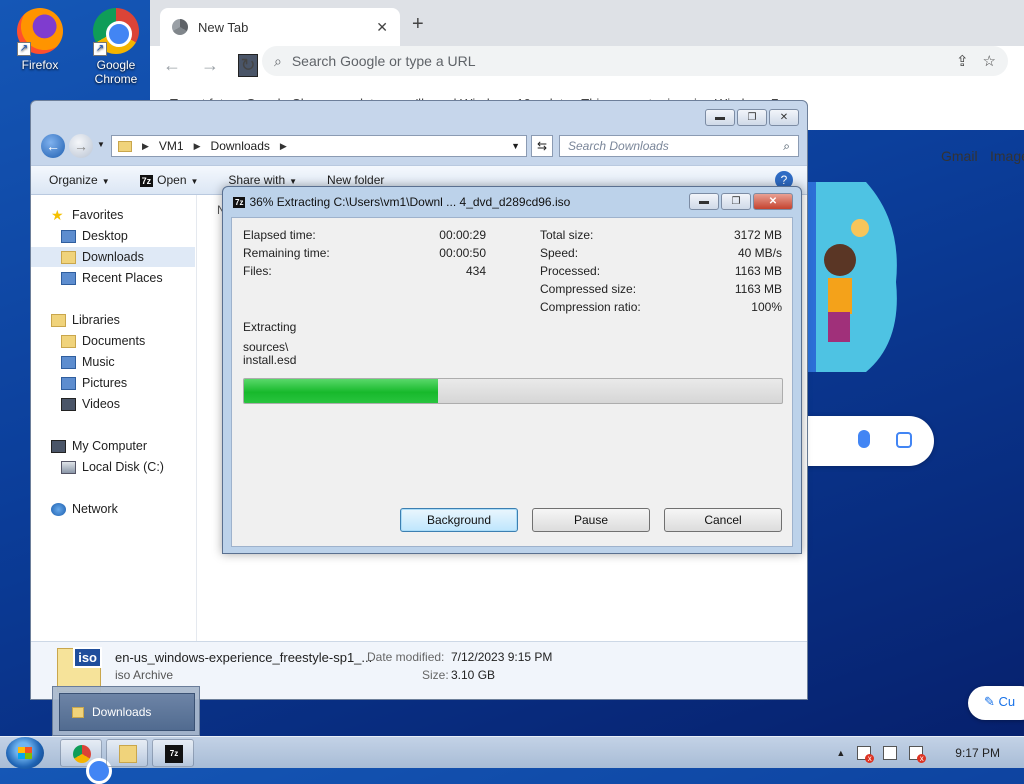 The image size is (1024, 784). What do you see at coordinates (591, 520) in the screenshot?
I see `pause-button: Pause` at bounding box center [591, 520].